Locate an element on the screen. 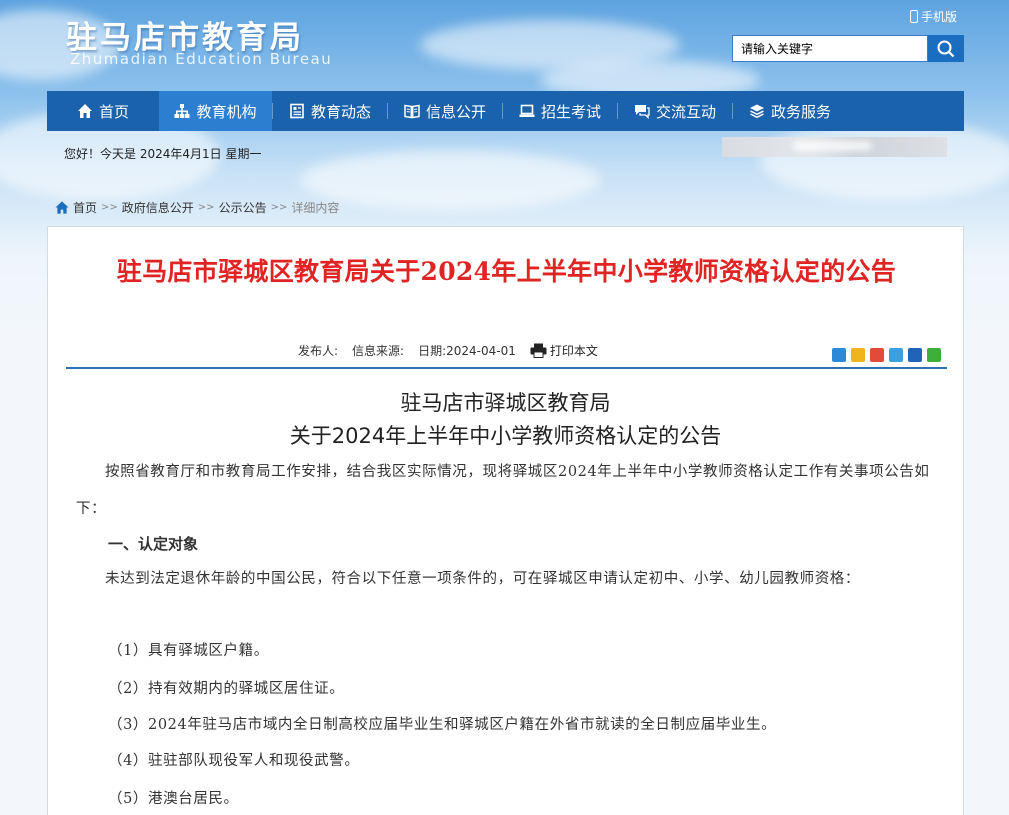 The height and width of the screenshot is (815, 1009). list-item: （4）驻驻部队现役军人和现役武警。 is located at coordinates (234, 761).